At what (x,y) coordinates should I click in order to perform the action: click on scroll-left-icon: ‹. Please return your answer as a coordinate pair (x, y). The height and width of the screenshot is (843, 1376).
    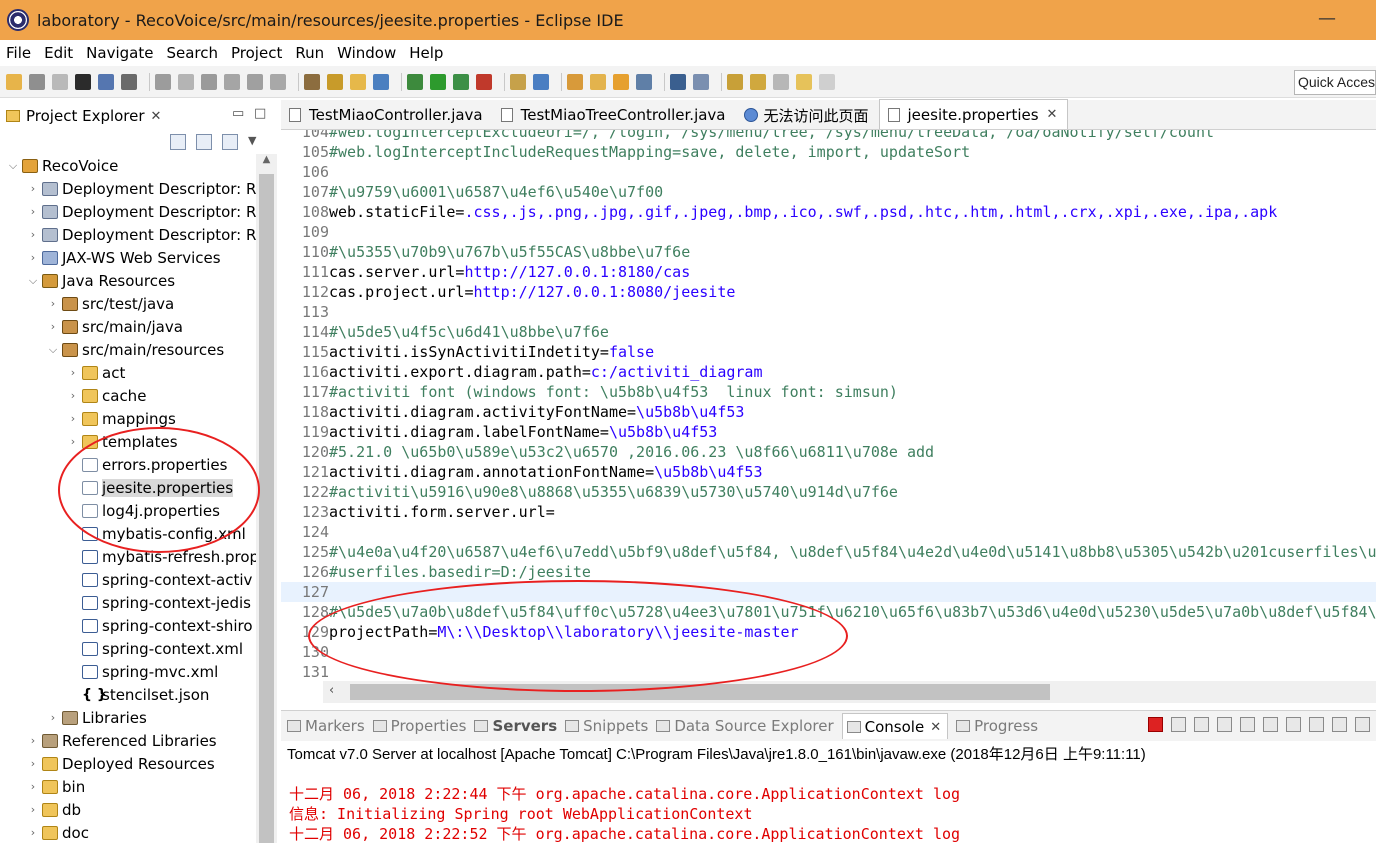
    Looking at the image, I should click on (331, 690).